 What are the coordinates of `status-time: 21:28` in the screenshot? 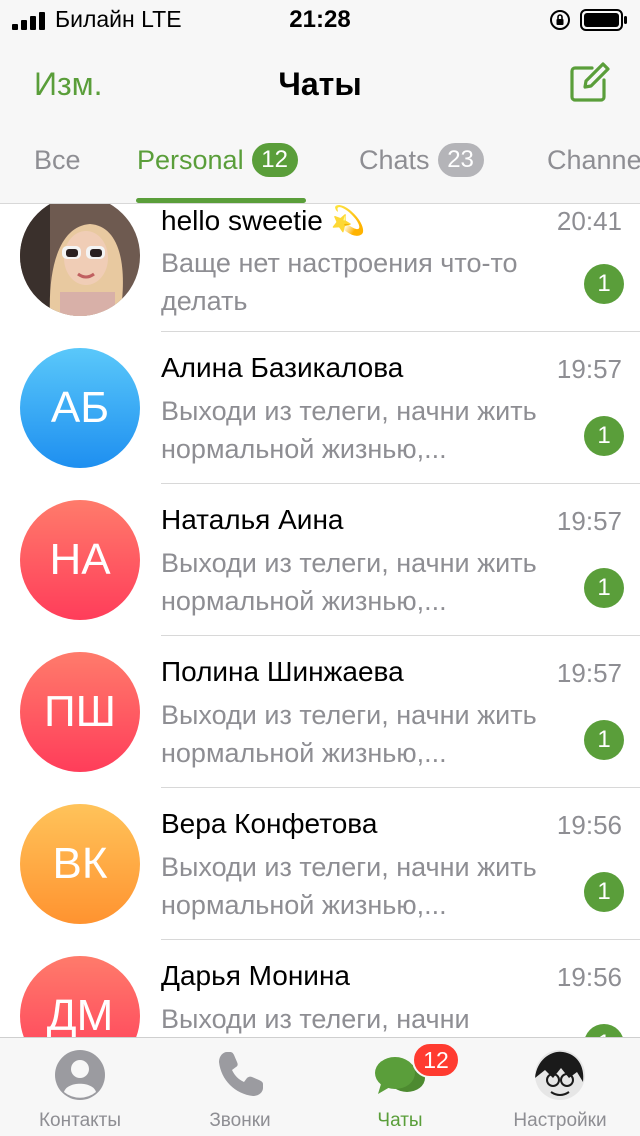 It's located at (320, 19).